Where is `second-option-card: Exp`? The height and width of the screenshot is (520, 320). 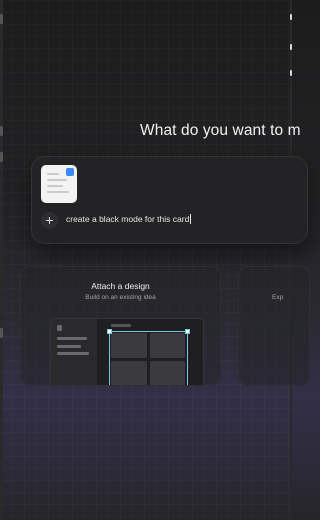 second-option-card: Exp is located at coordinates (274, 326).